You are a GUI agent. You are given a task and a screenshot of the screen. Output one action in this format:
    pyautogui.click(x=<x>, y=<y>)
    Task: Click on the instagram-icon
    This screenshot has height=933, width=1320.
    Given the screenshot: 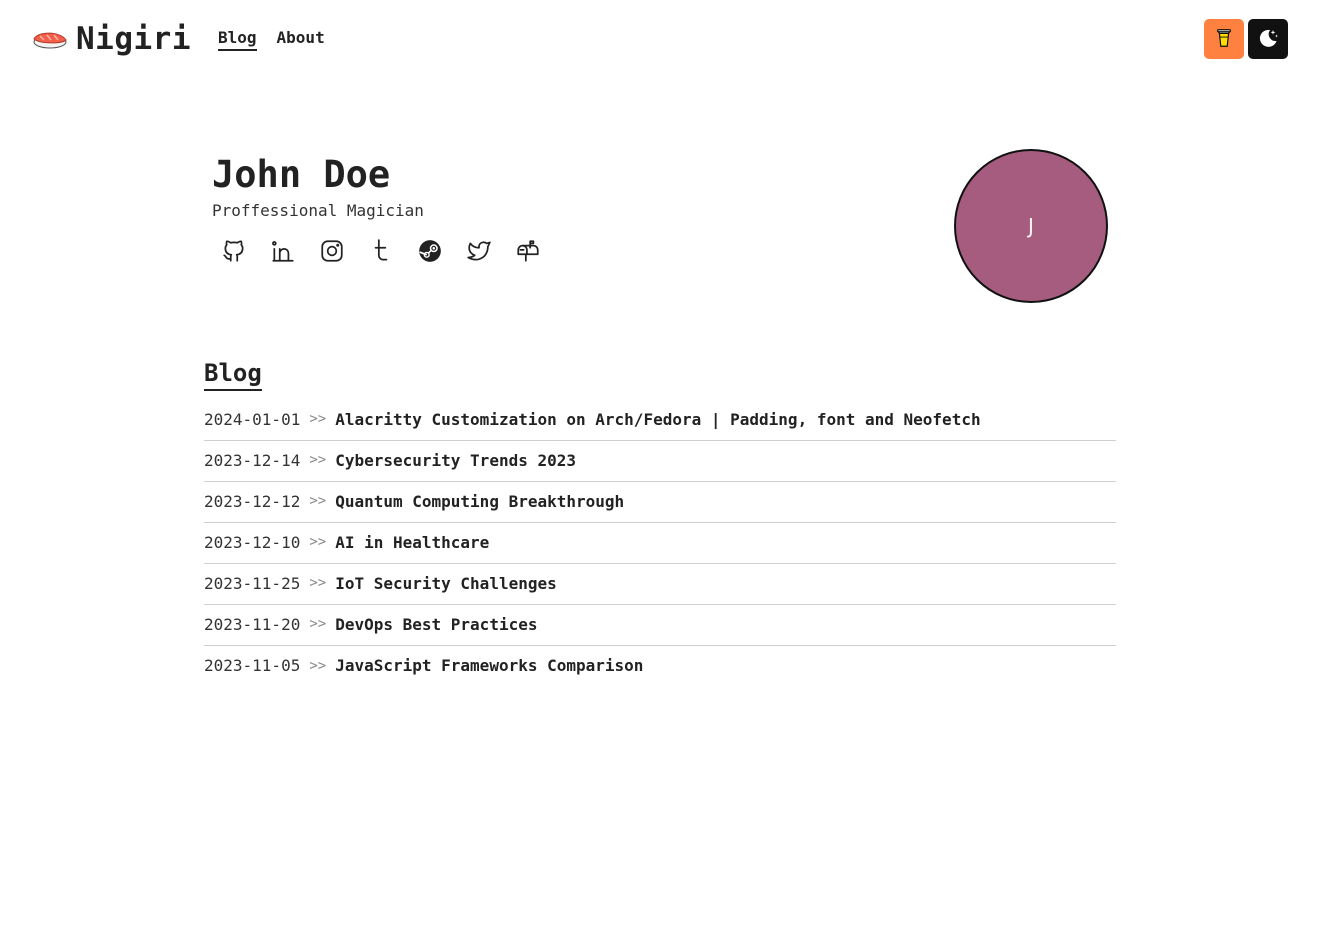 What is the action you would take?
    pyautogui.click(x=332, y=251)
    